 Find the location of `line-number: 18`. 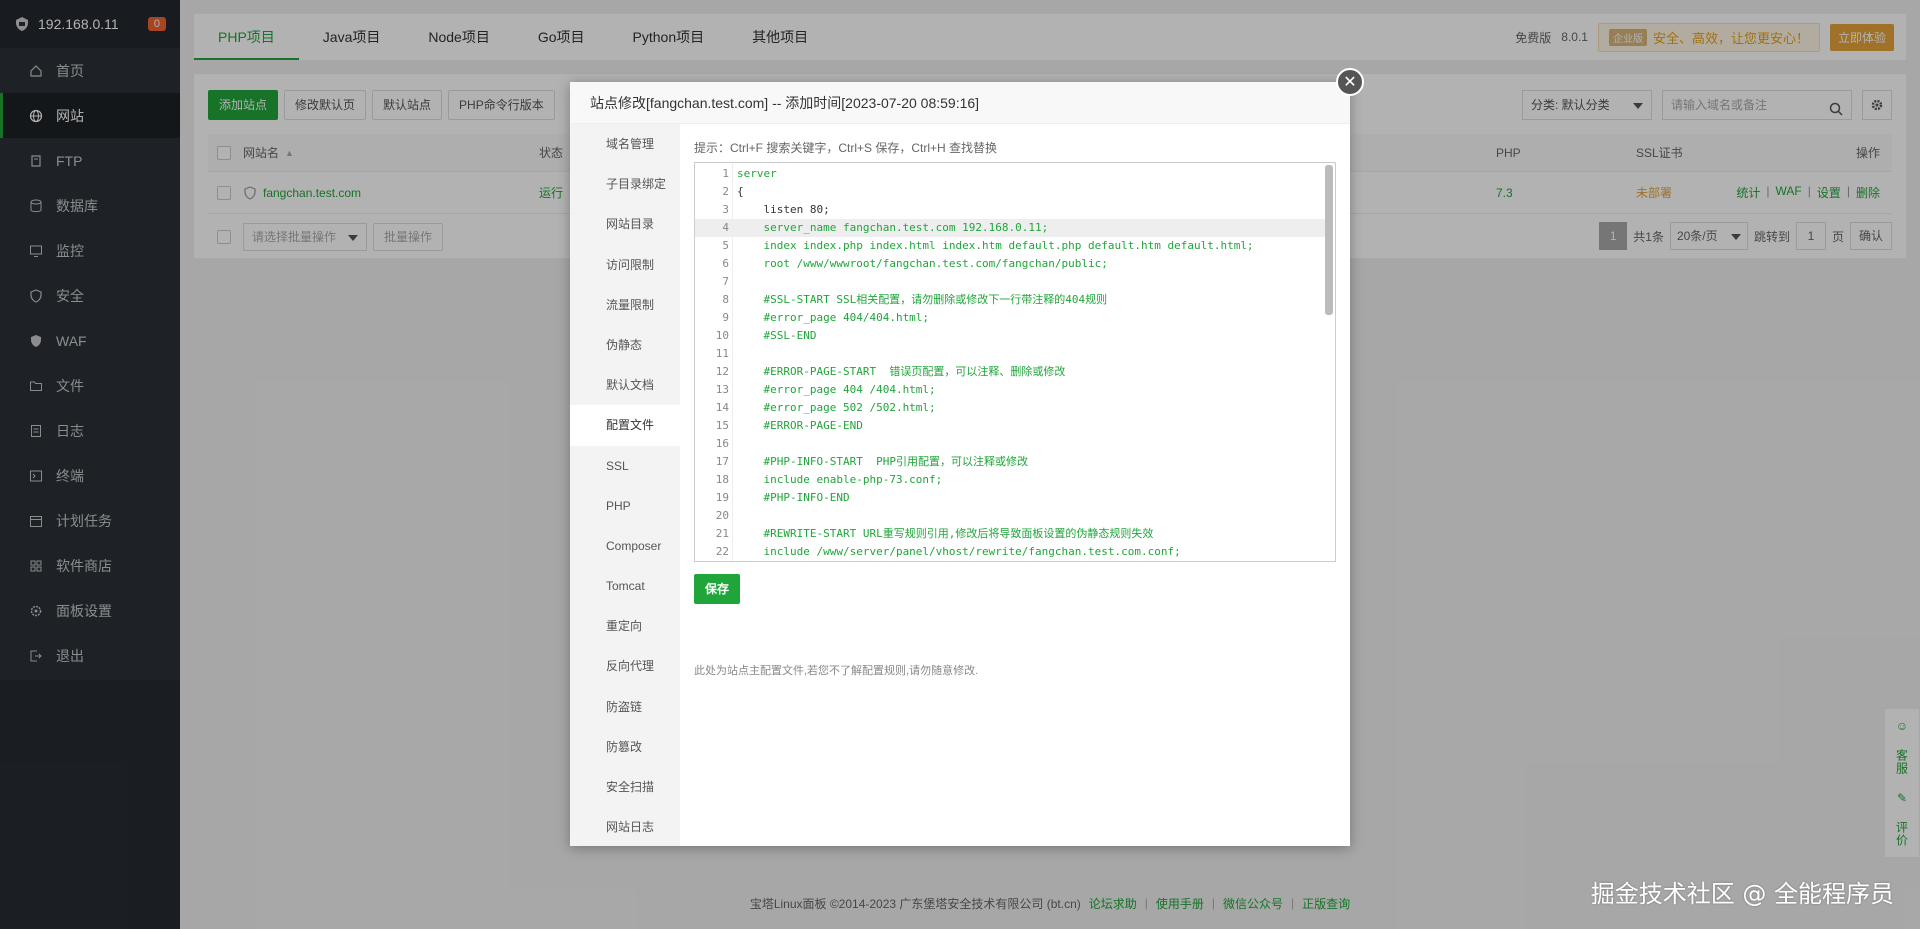

line-number: 18 is located at coordinates (722, 479).